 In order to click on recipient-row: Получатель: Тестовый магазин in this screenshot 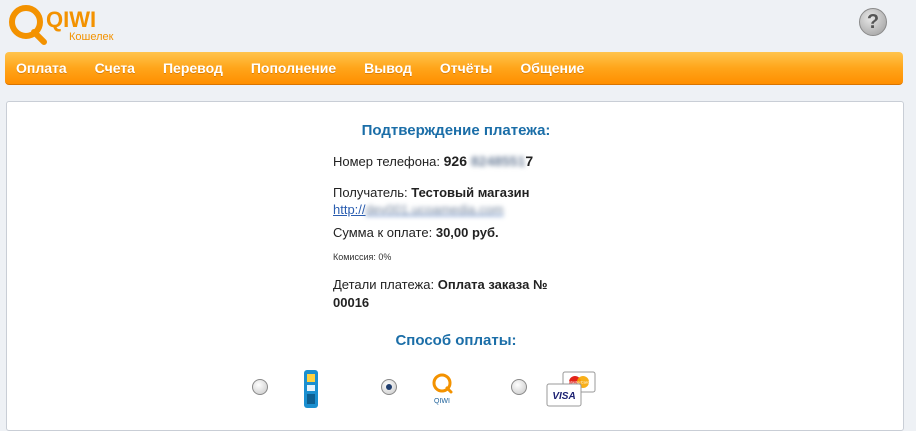, I will do `click(453, 193)`.